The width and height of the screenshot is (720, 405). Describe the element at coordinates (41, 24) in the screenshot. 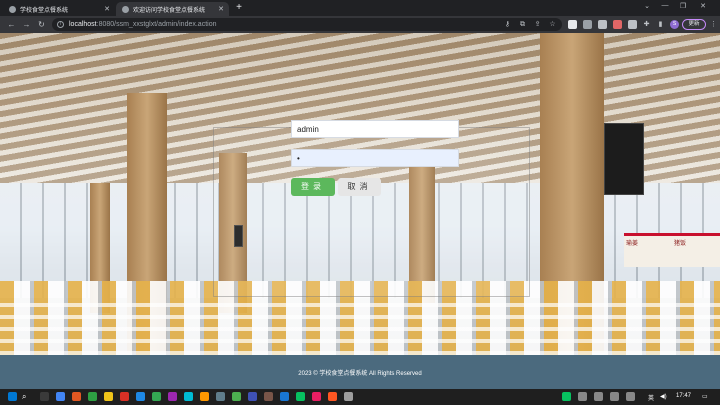

I see `reload-icon: ↻` at that location.